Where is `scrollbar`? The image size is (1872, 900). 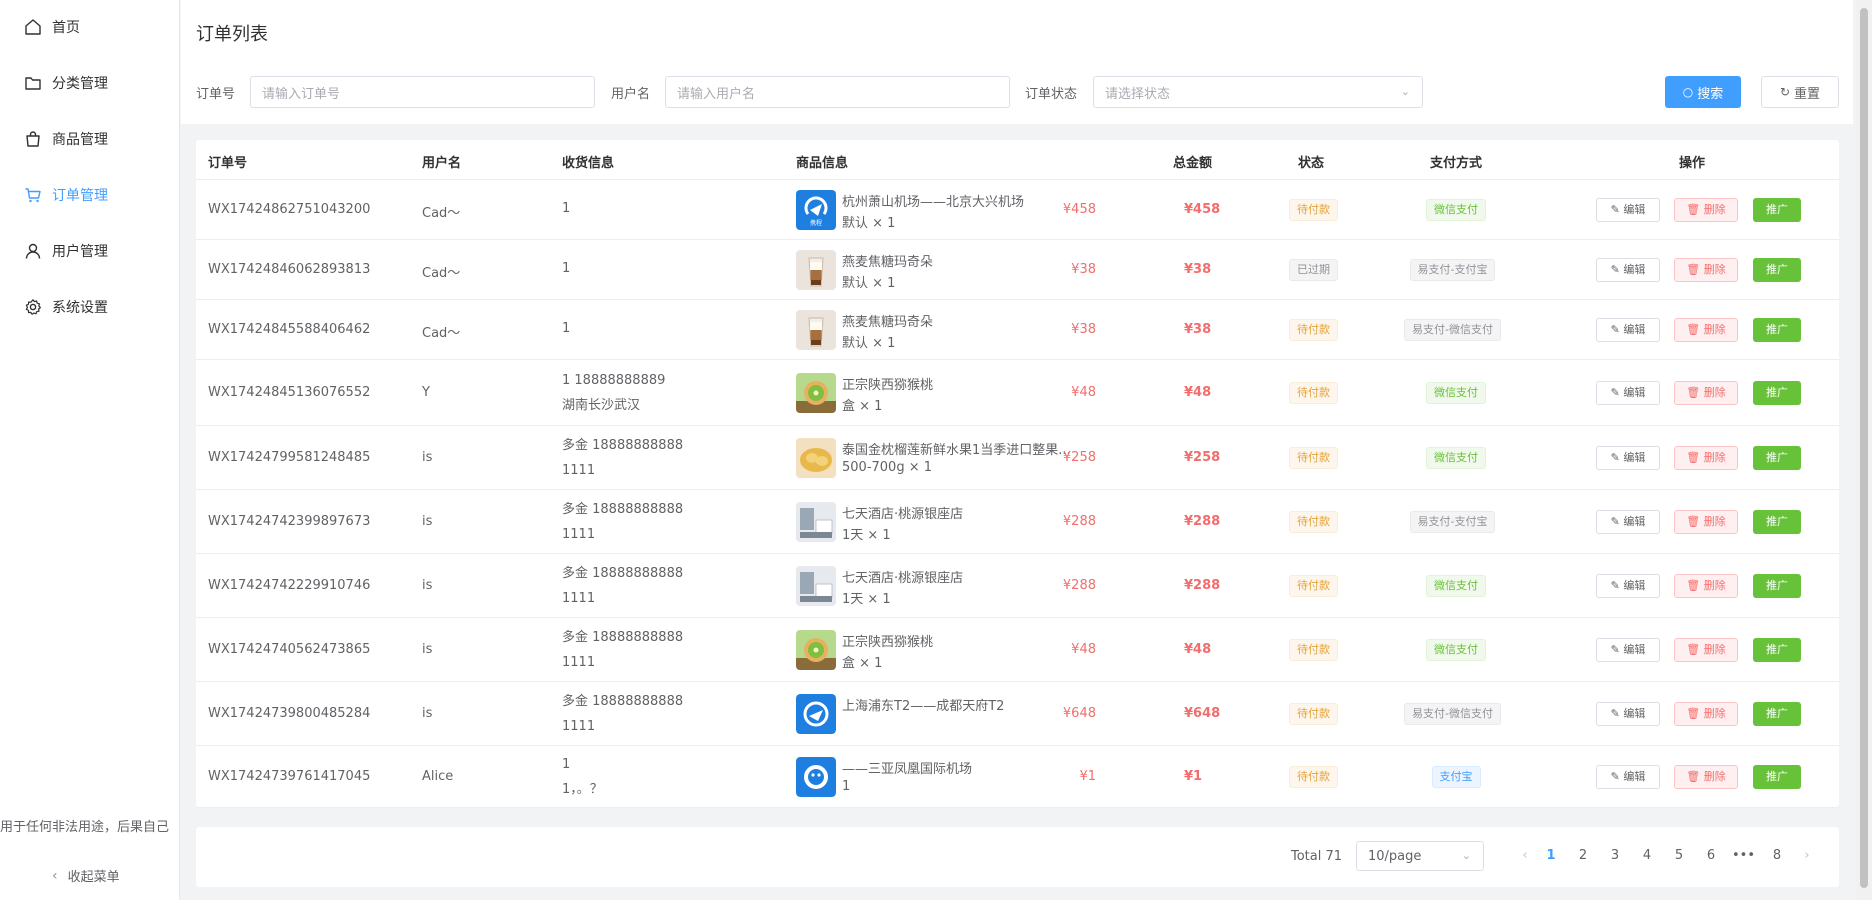
scrollbar is located at coordinates (1864, 450).